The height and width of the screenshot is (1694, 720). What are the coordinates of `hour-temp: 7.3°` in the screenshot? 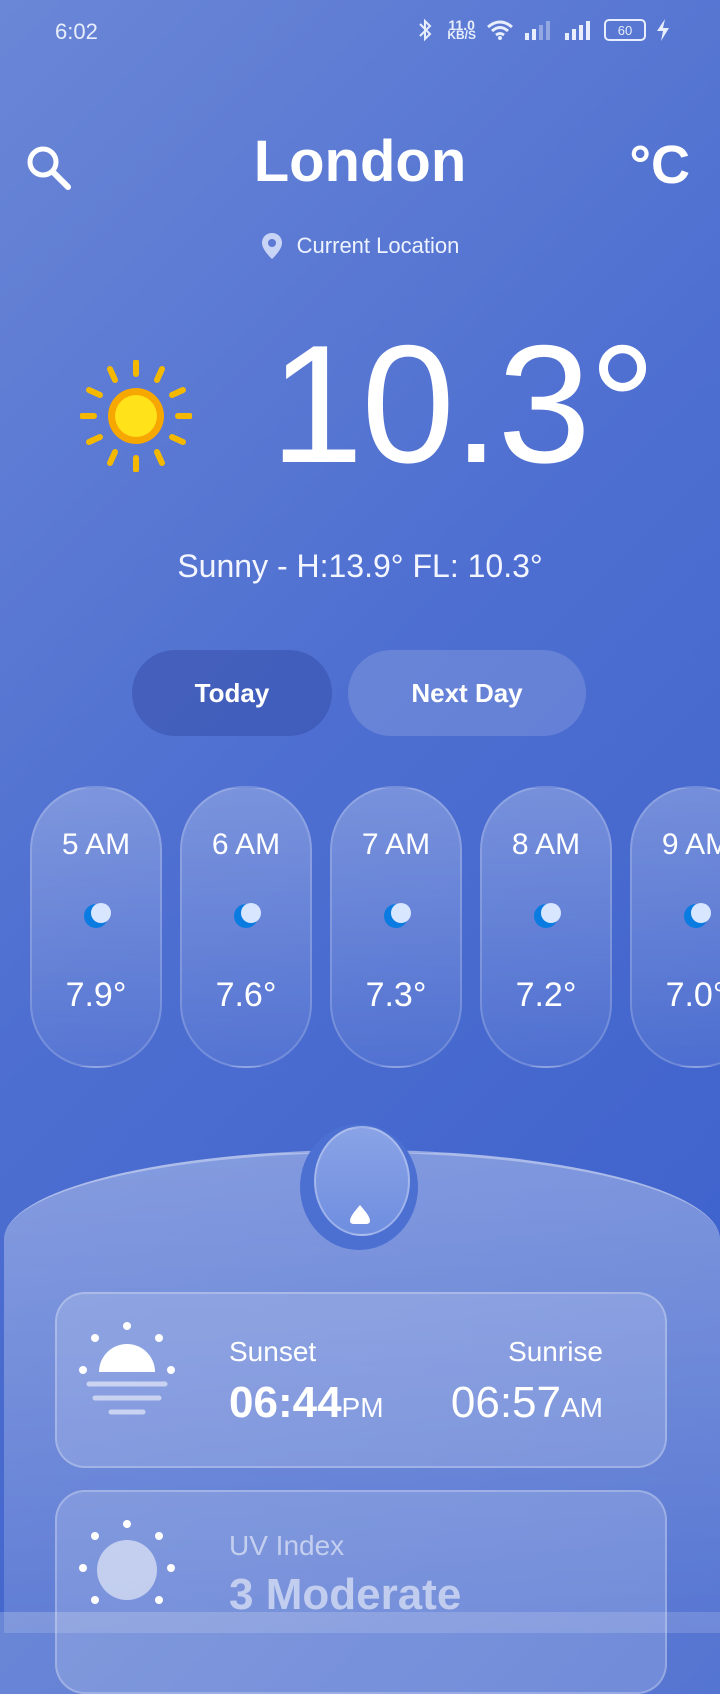 It's located at (396, 995).